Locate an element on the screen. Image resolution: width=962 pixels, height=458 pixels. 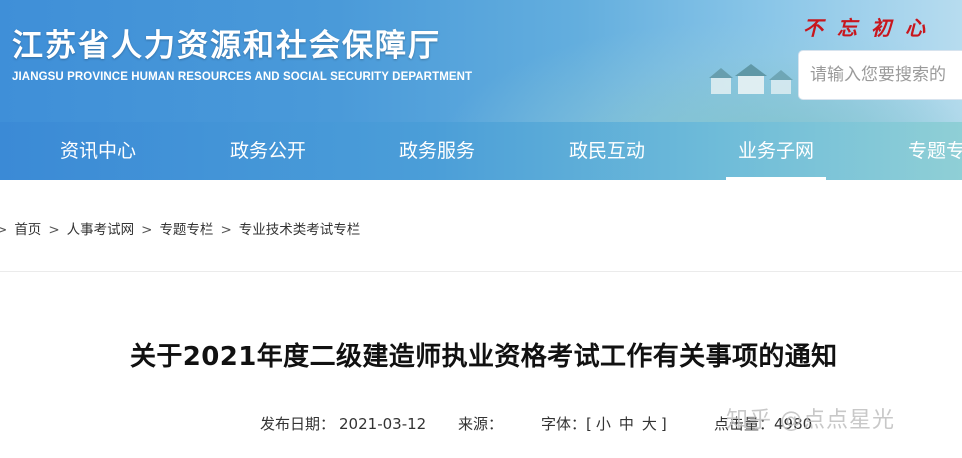
main-nav: 资讯中心 政务公开 政务服务 政民互动 业务子网 专题专 is located at coordinates (481, 151).